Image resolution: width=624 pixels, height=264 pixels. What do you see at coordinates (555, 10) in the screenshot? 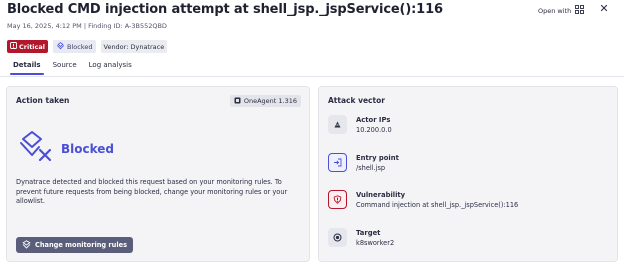
I see `open-with-label: Open with` at bounding box center [555, 10].